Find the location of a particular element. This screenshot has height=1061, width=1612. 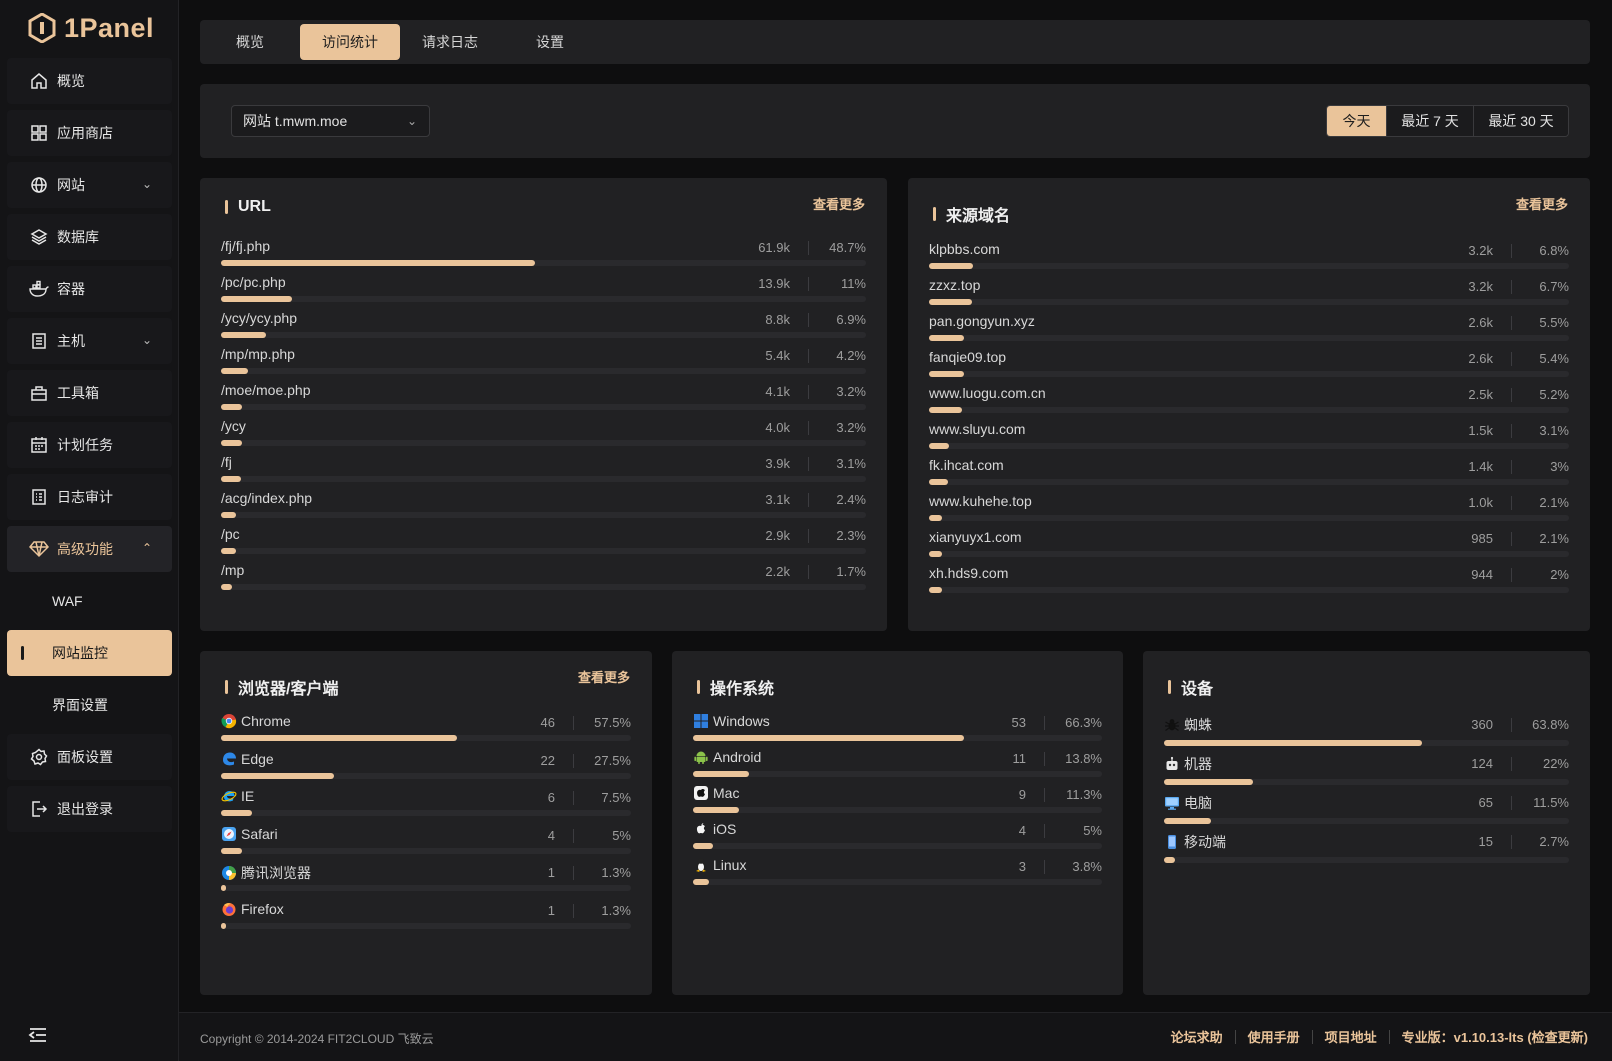

manual-link: 使用手册 is located at coordinates (1274, 1036).